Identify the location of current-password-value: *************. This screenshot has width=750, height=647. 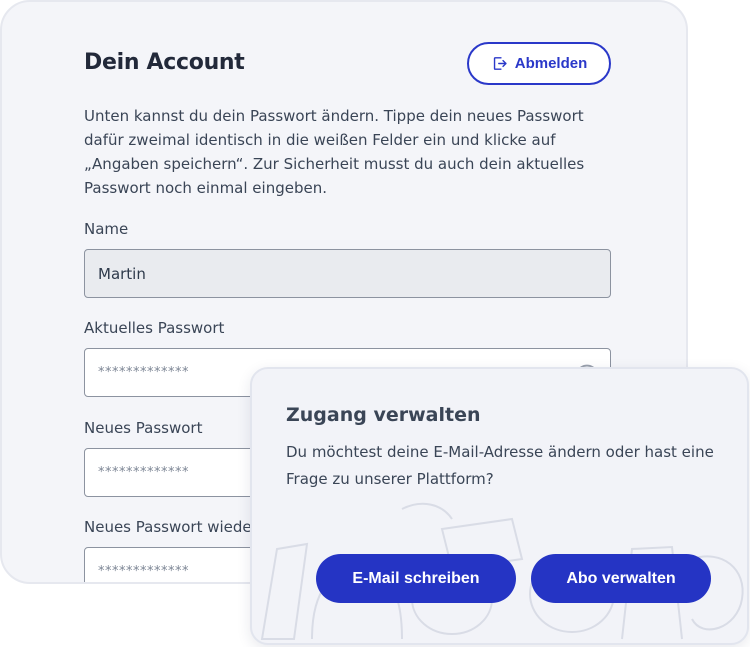
(143, 372).